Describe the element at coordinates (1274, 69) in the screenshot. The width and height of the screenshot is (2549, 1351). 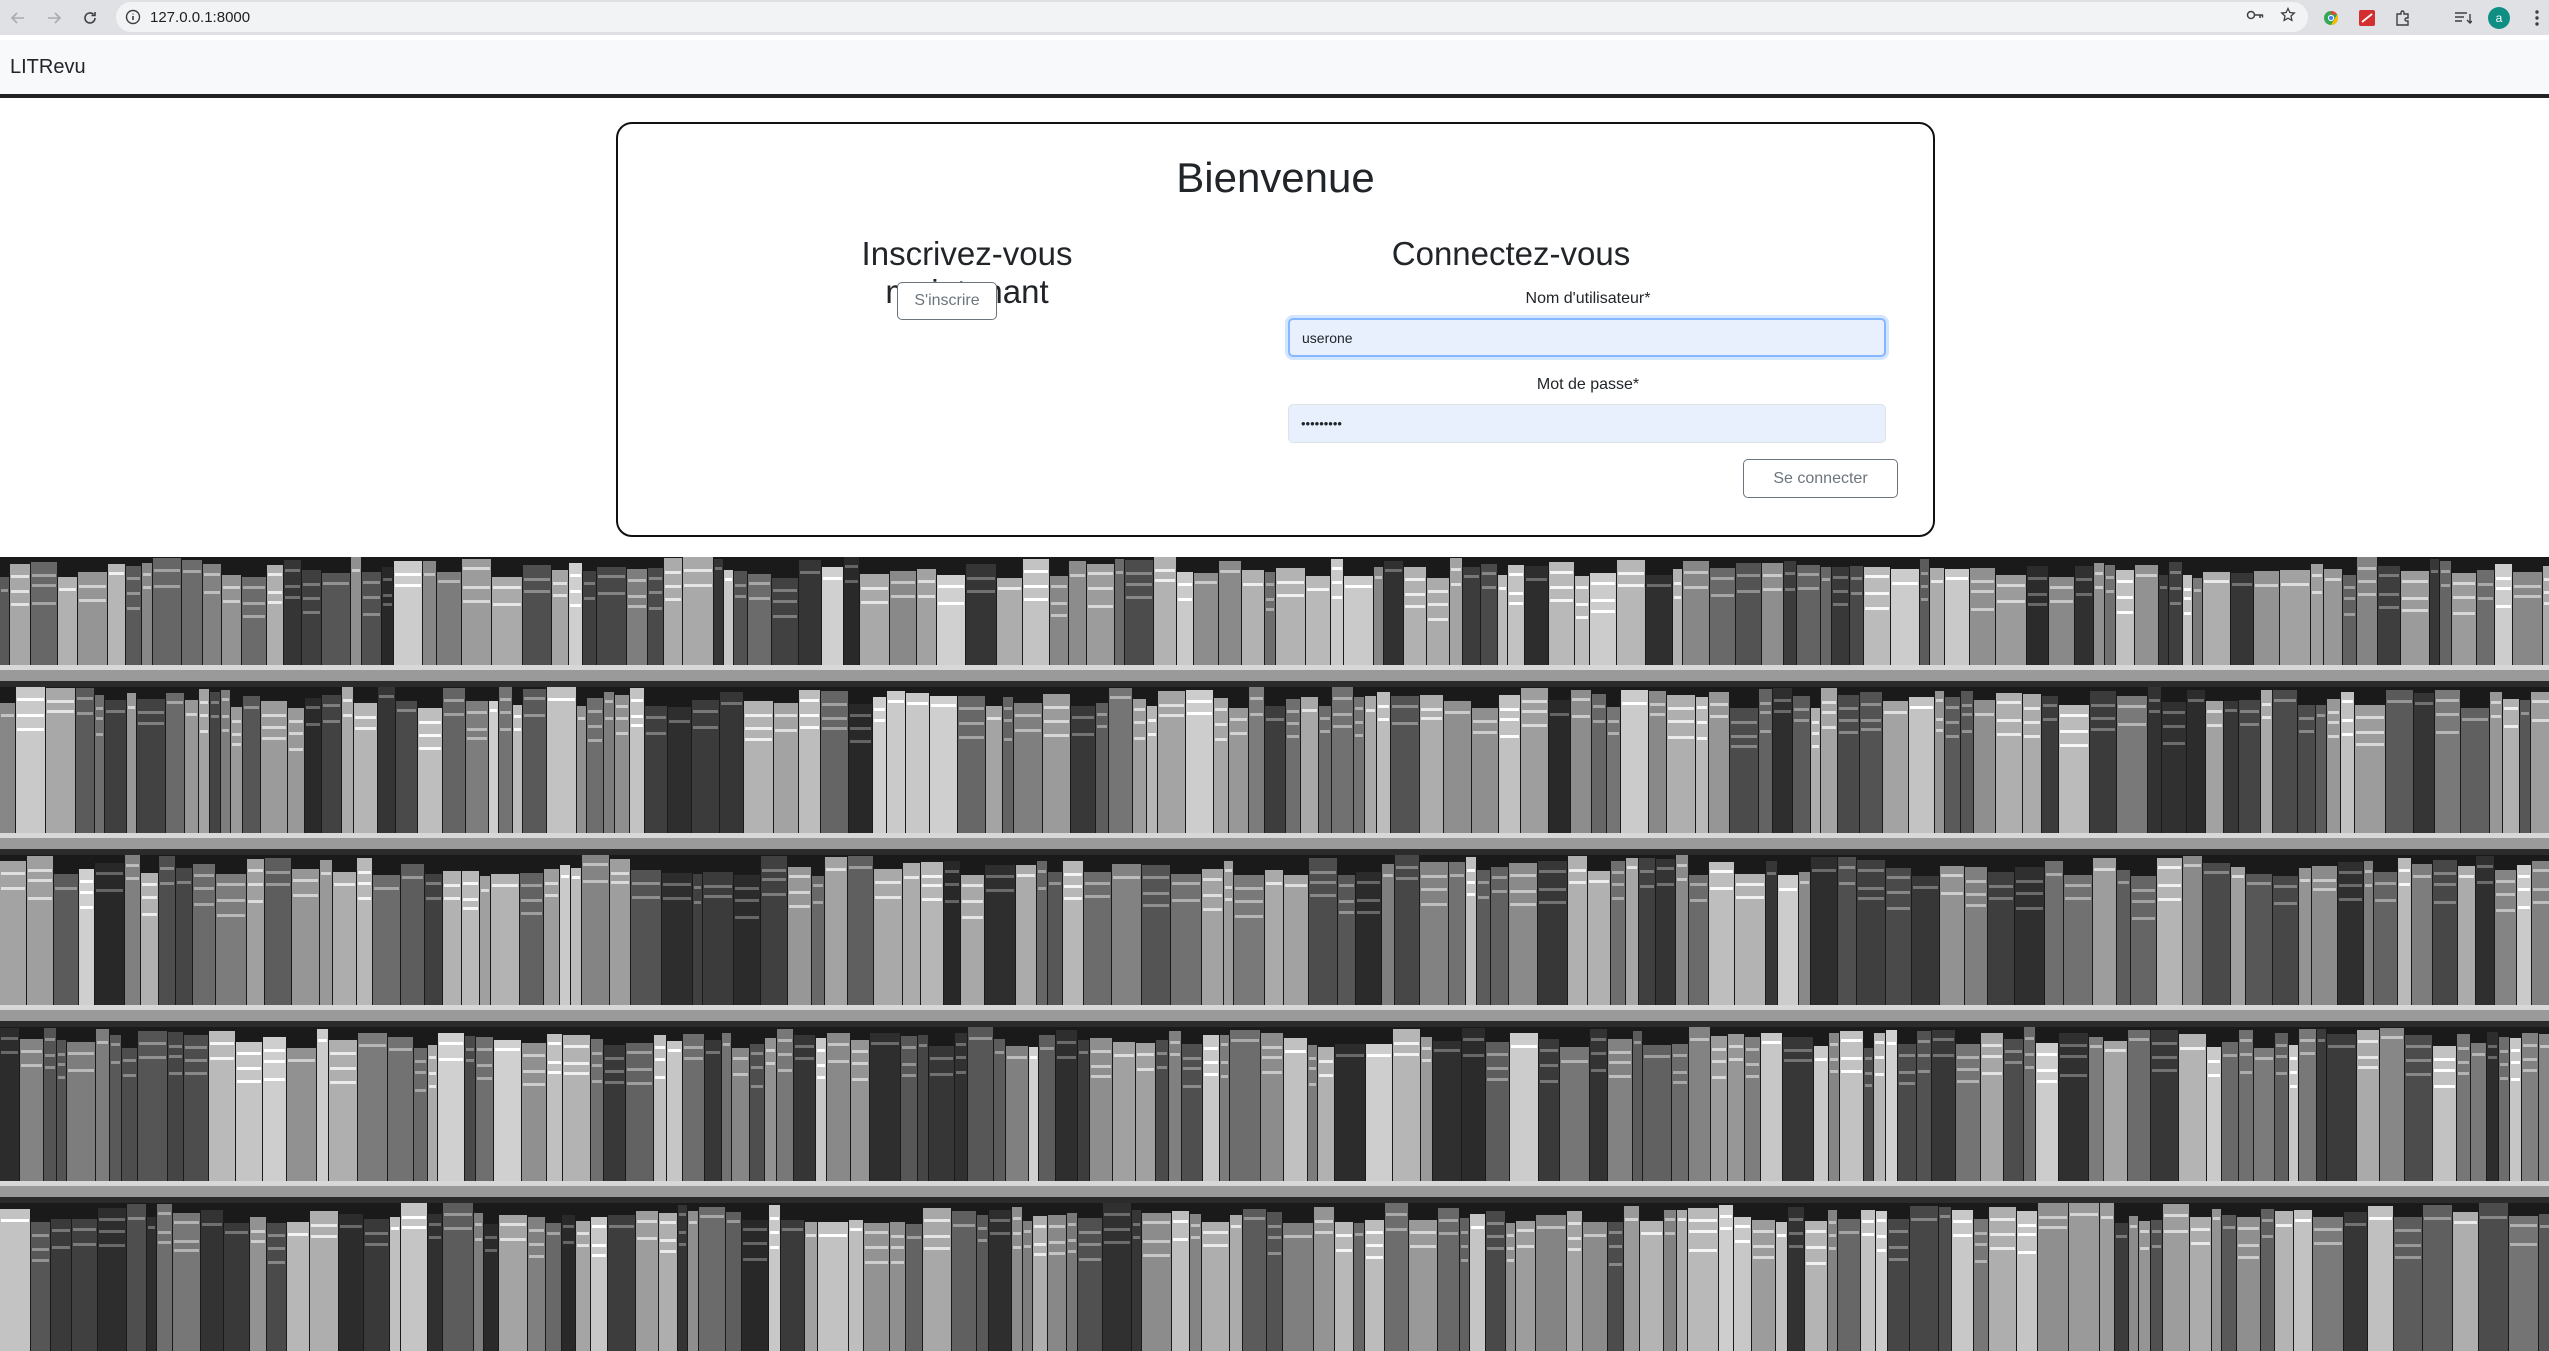
I see `site-navbar: LITRevu` at that location.